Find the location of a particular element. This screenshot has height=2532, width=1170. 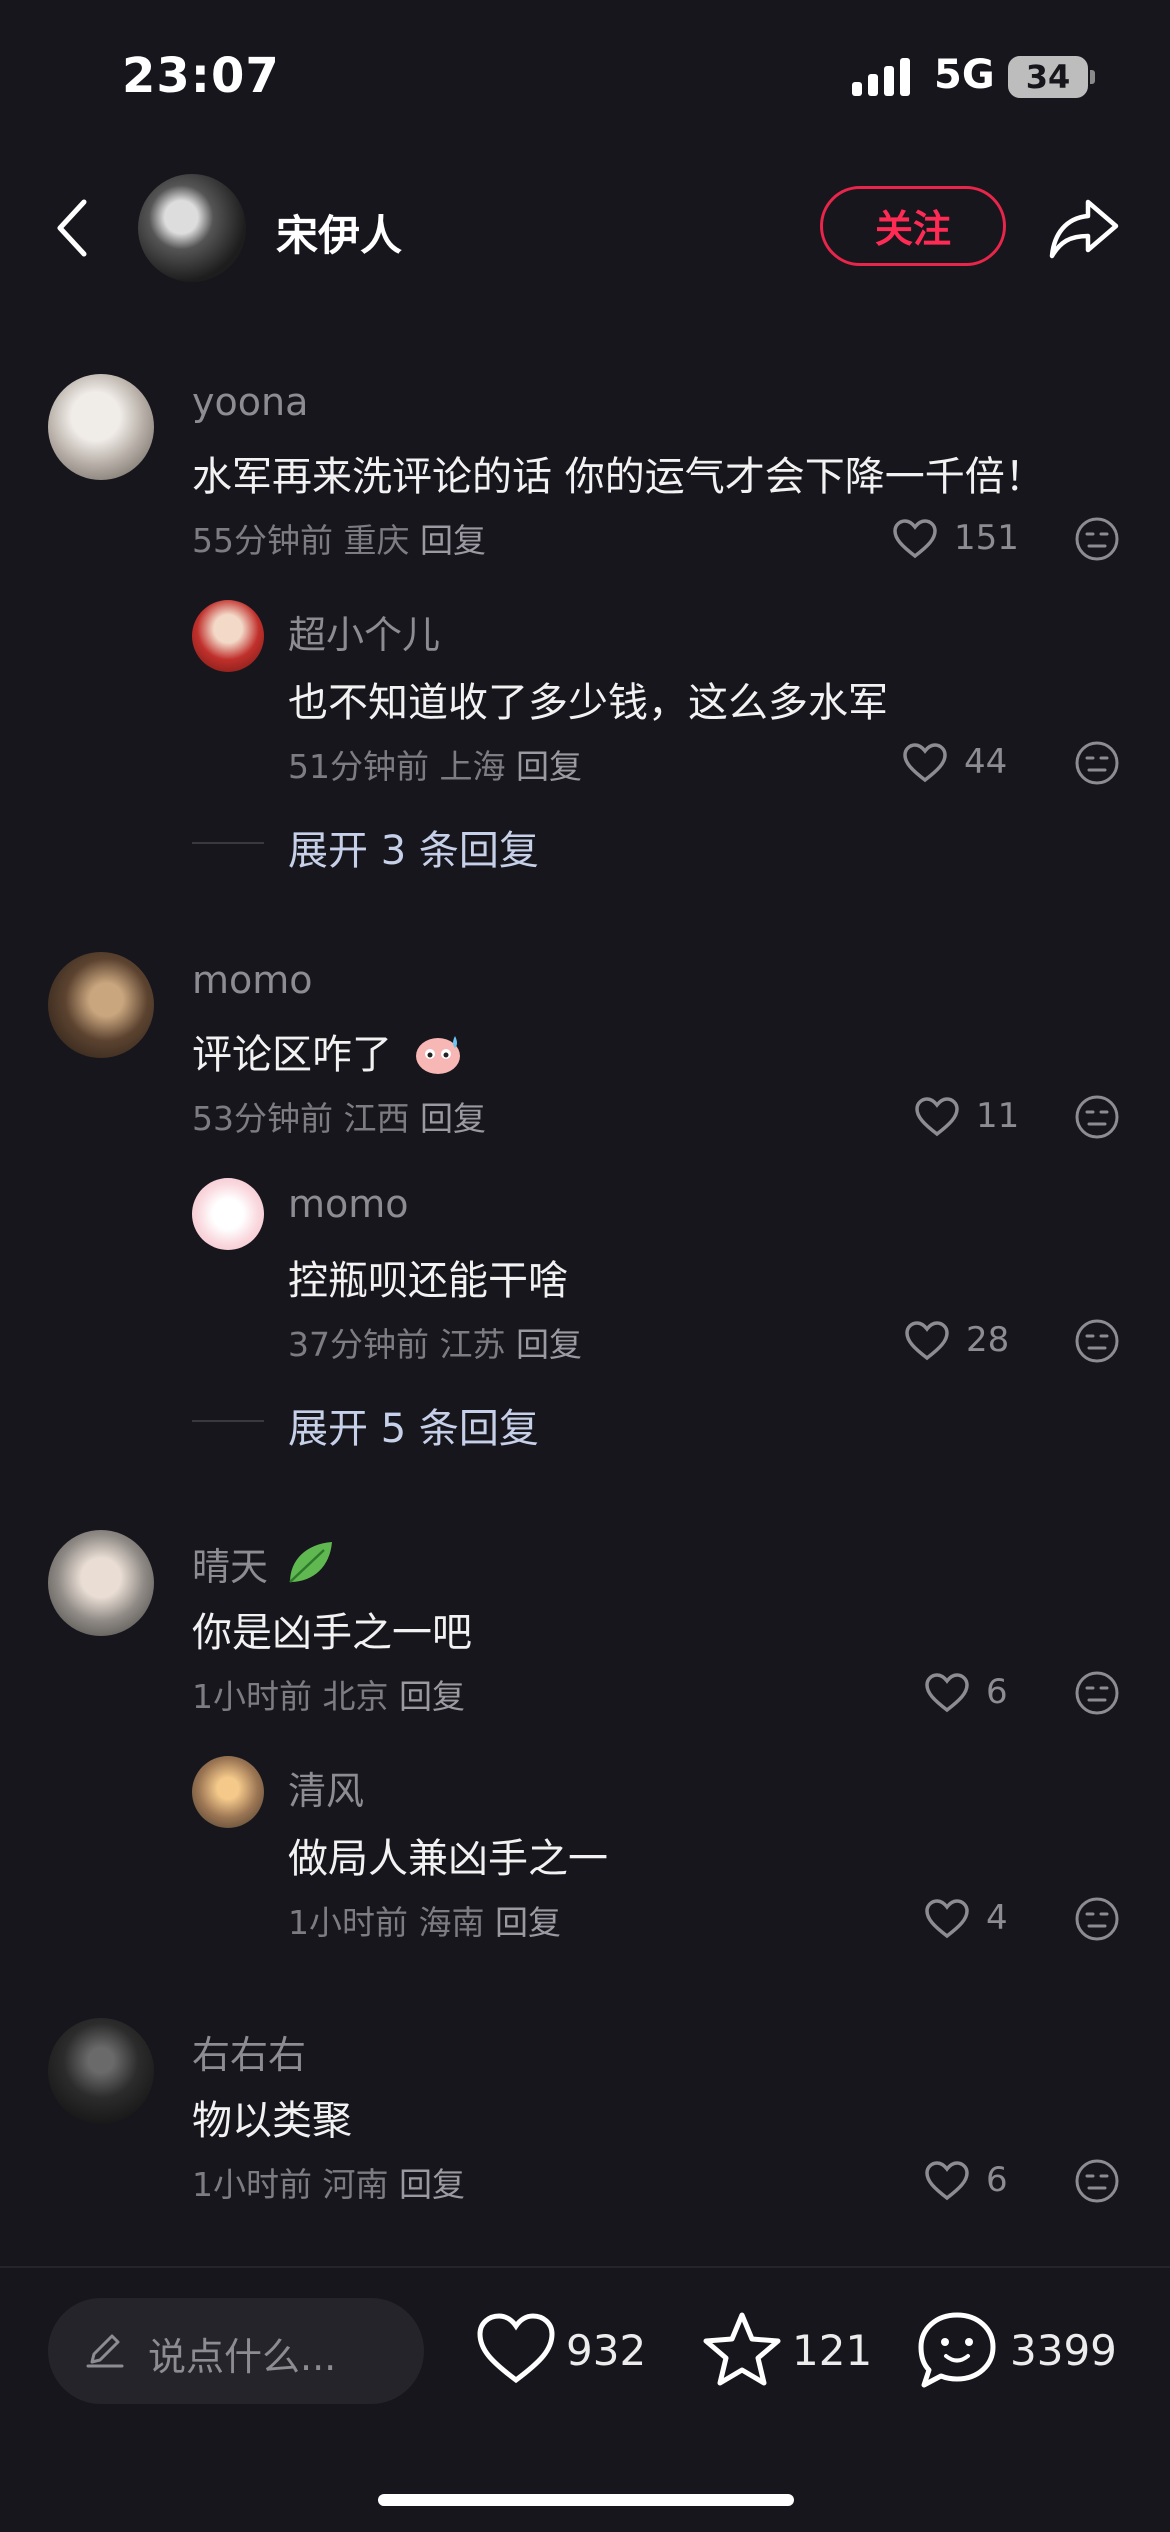

network-label: 5G is located at coordinates (964, 75).